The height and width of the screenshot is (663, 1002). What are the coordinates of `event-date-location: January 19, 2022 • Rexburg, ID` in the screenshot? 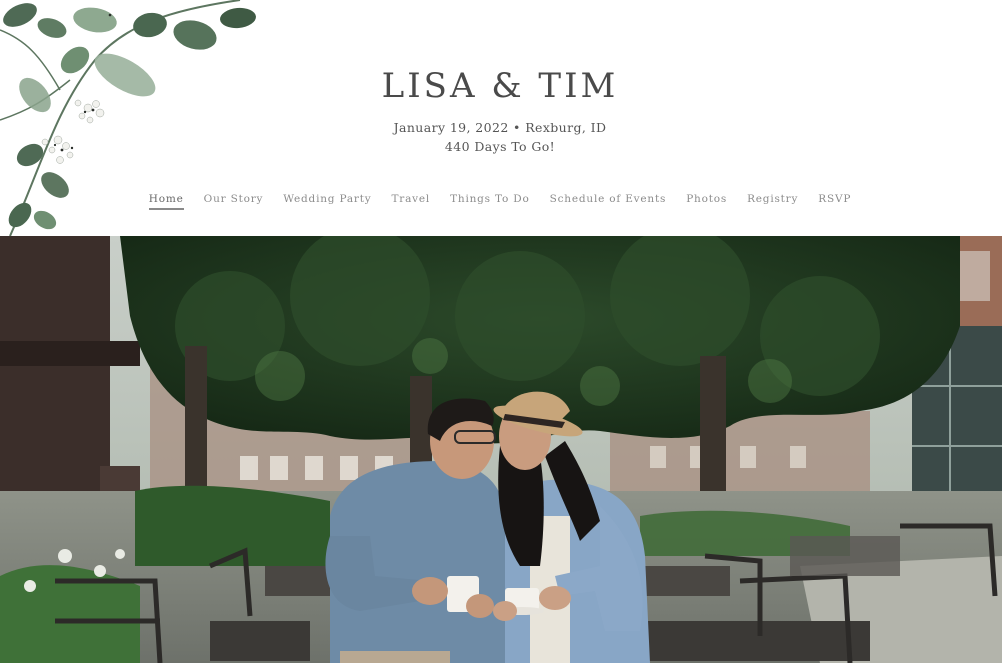 It's located at (500, 127).